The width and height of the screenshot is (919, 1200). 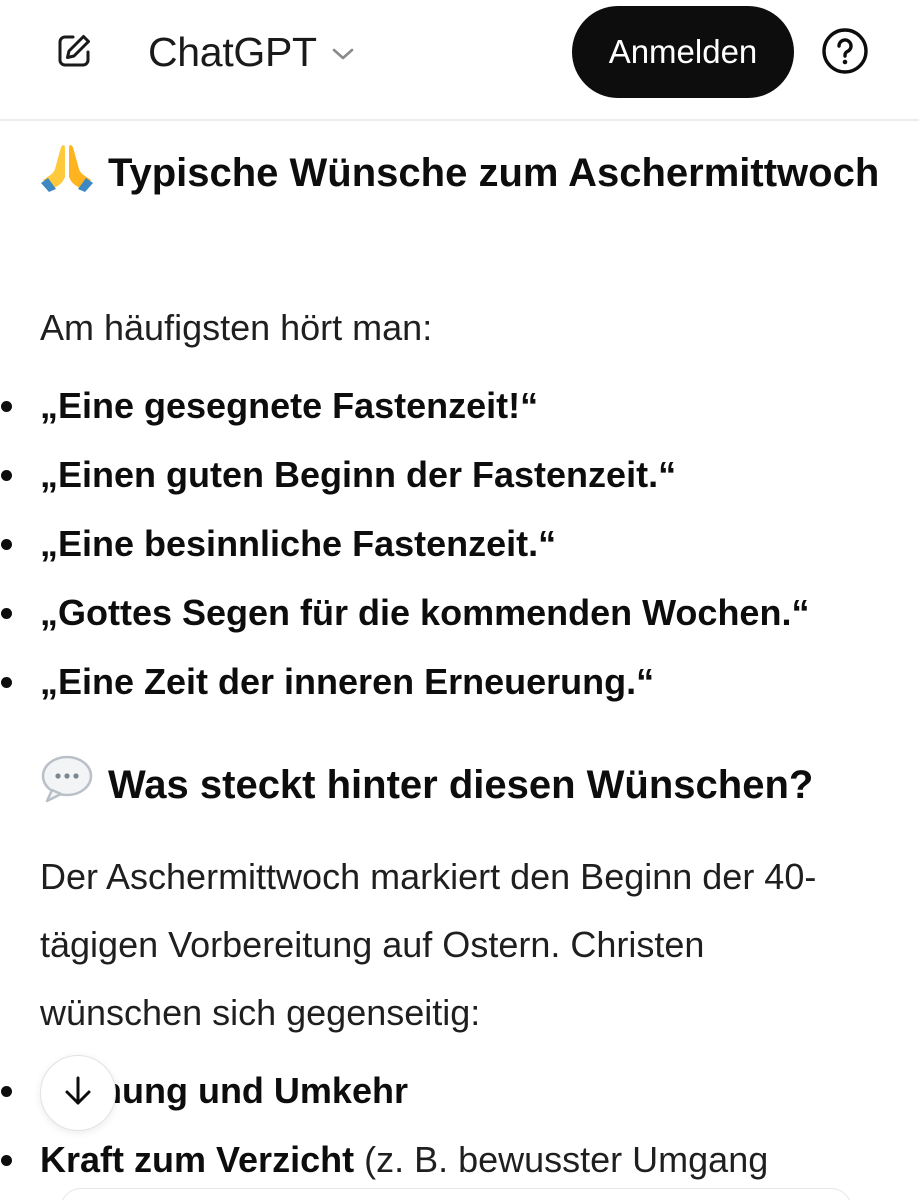 I want to click on list-item: „Eine Zeit der inneren Erneuerung.“, so click(x=404, y=681).